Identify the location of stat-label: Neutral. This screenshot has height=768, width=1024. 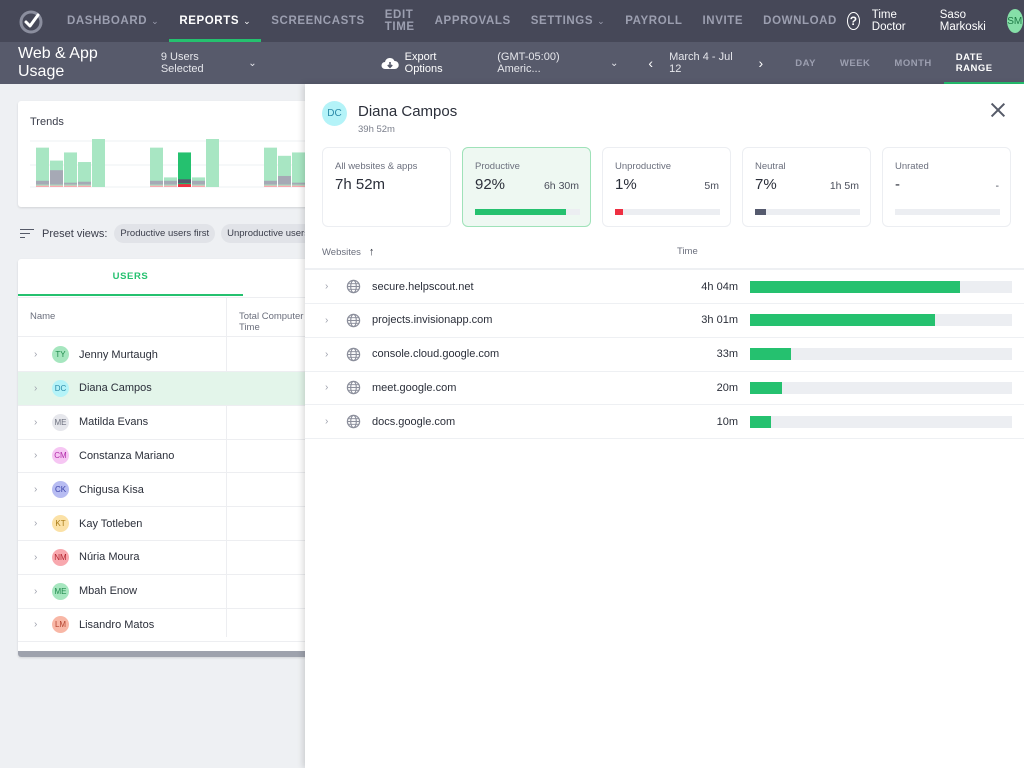
(770, 166).